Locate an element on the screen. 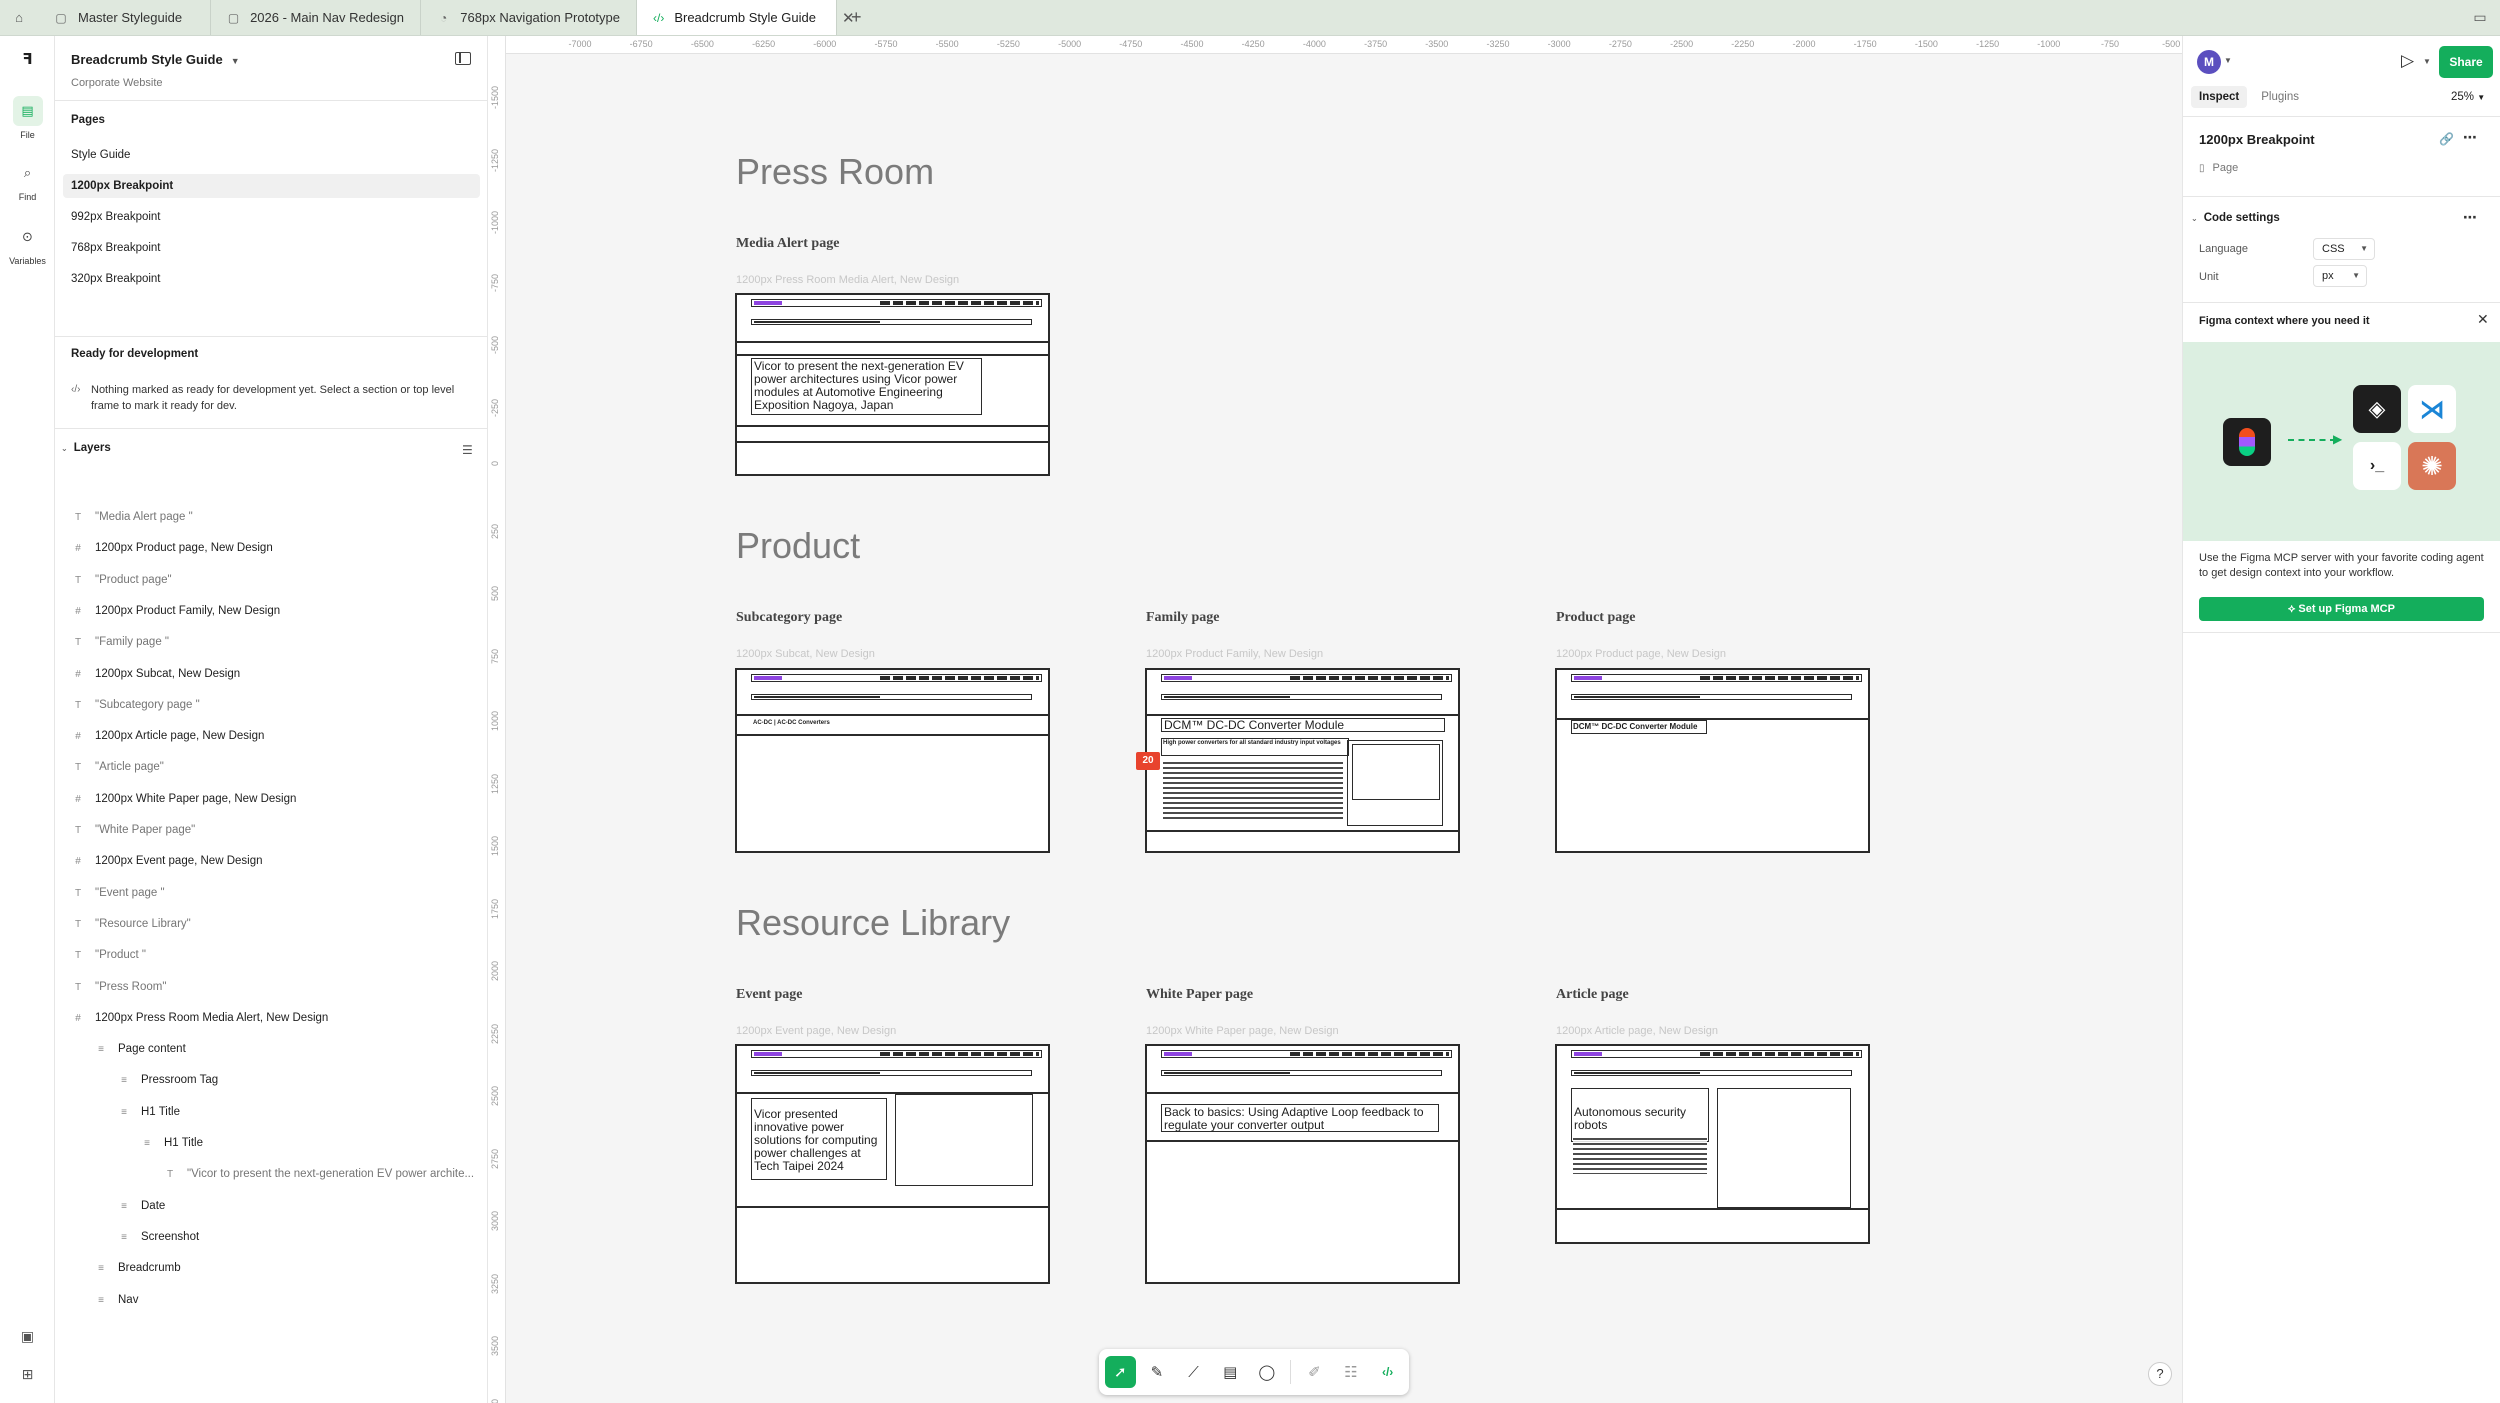  page-1200px-breakpoint: 1200px Breakpoint is located at coordinates (271, 186).